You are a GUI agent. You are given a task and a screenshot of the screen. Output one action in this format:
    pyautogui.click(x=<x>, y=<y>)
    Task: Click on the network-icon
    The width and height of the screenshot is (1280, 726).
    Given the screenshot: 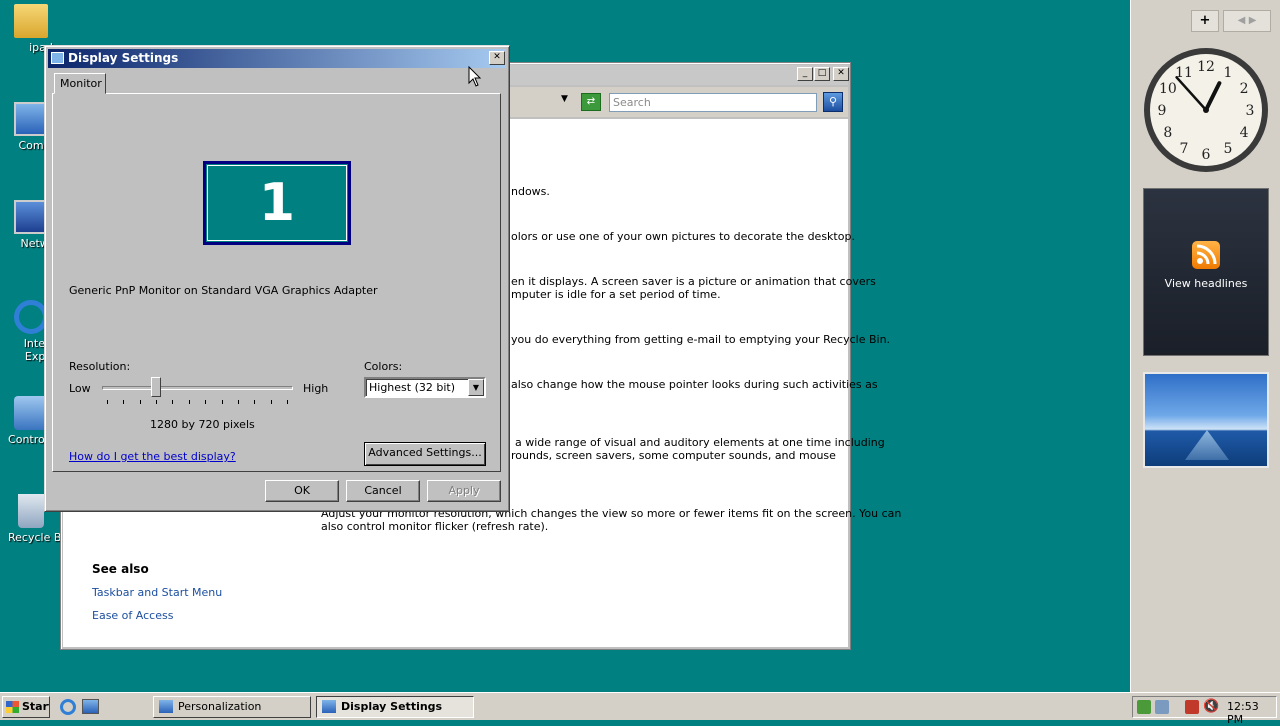 What is the action you would take?
    pyautogui.click(x=31, y=217)
    